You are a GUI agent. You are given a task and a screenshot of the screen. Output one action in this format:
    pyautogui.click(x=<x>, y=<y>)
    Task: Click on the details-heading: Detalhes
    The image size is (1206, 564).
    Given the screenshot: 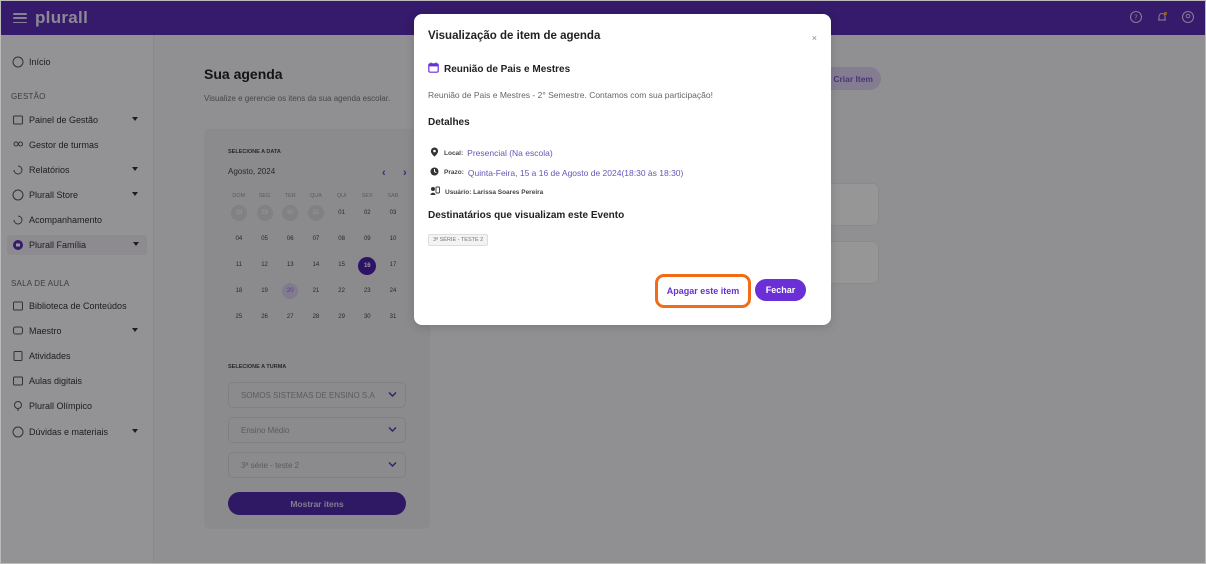 What is the action you would take?
    pyautogui.click(x=449, y=122)
    